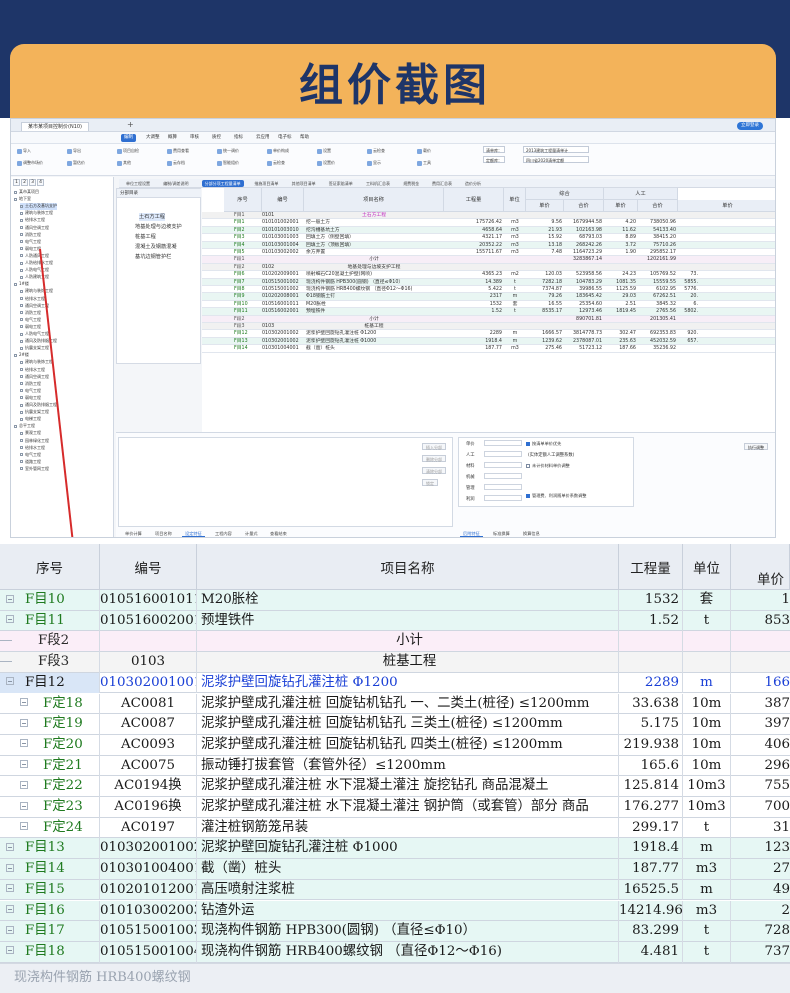 This screenshot has width=790, height=993. What do you see at coordinates (651, 766) in the screenshot?
I see `row-qty: 165.6` at bounding box center [651, 766].